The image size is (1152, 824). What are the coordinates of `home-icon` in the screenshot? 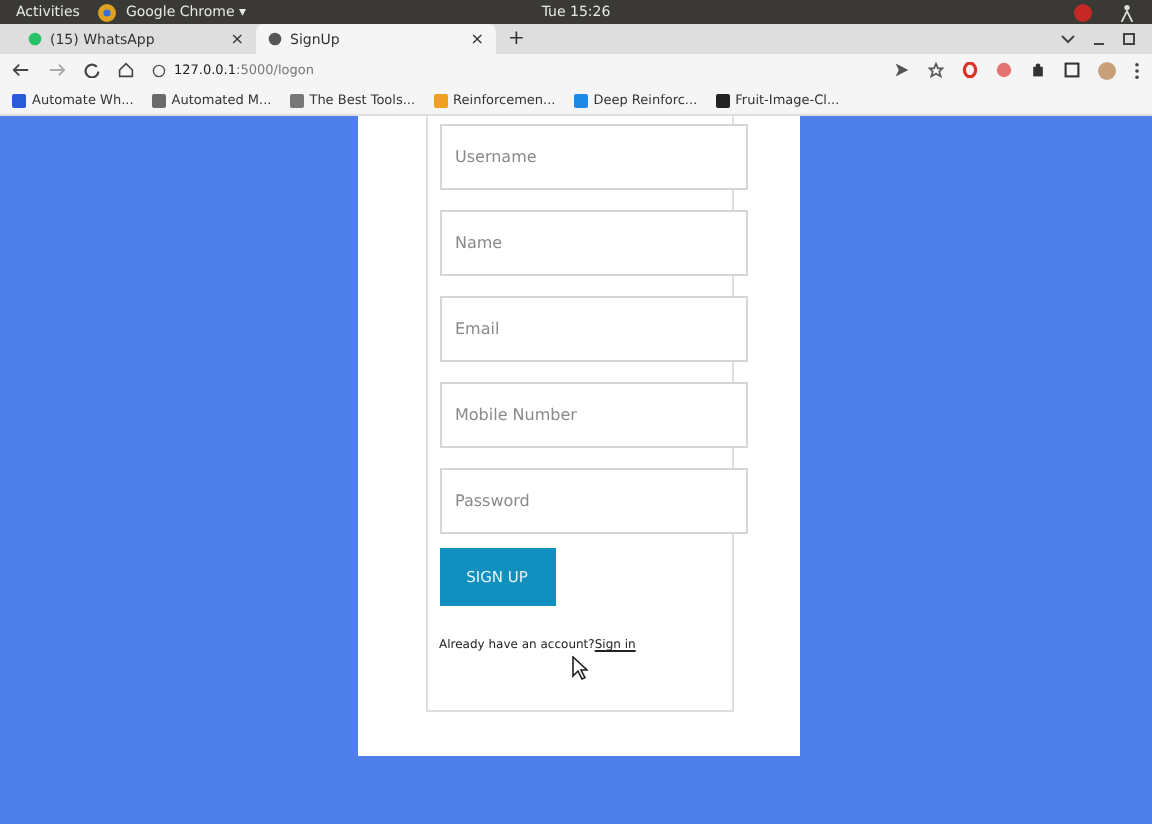 It's located at (126, 70).